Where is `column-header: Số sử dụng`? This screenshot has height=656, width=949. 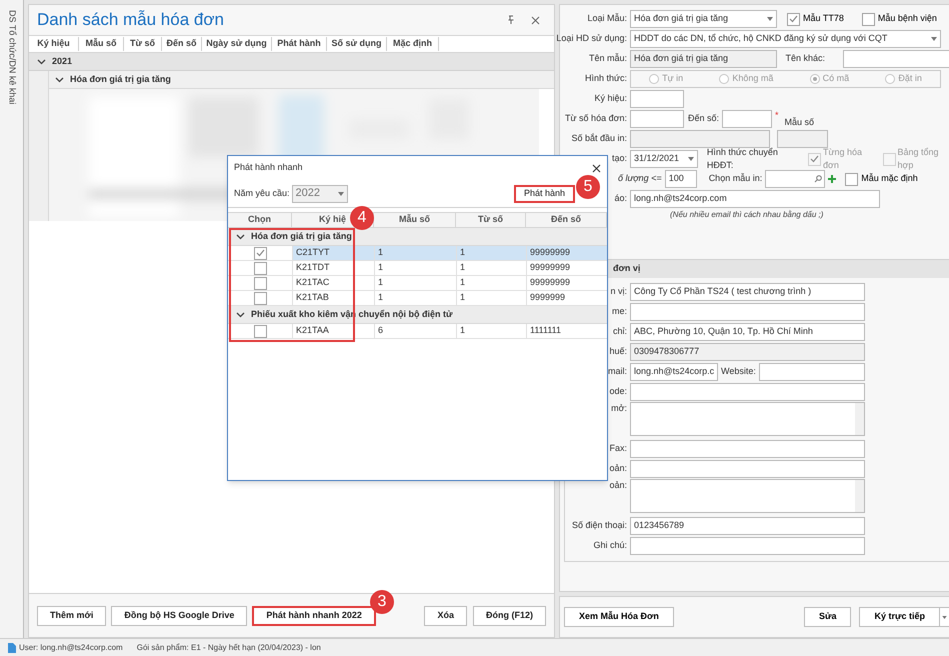
column-header: Số sử dụng is located at coordinates (357, 44).